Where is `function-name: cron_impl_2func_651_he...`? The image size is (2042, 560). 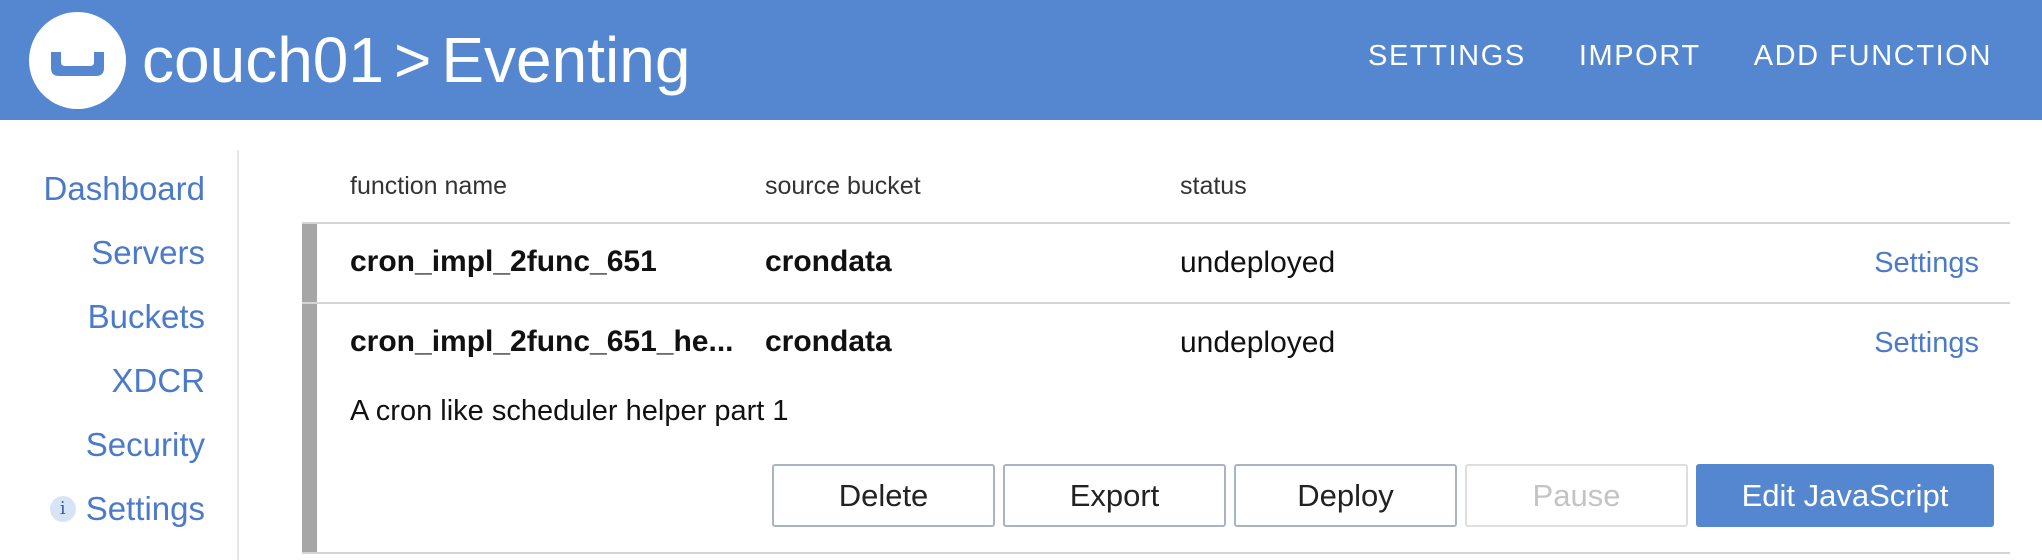 function-name: cron_impl_2func_651_he... is located at coordinates (542, 342).